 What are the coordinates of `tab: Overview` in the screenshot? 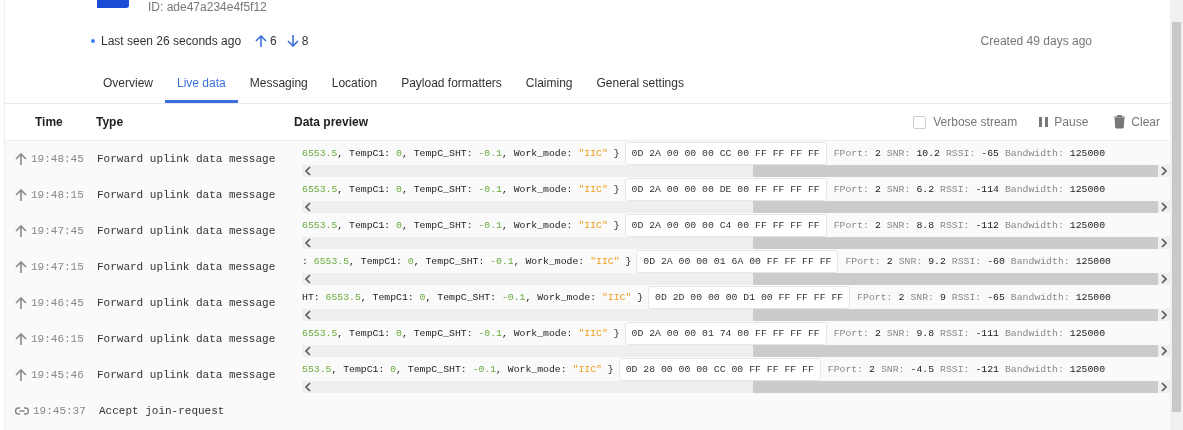 It's located at (128, 85).